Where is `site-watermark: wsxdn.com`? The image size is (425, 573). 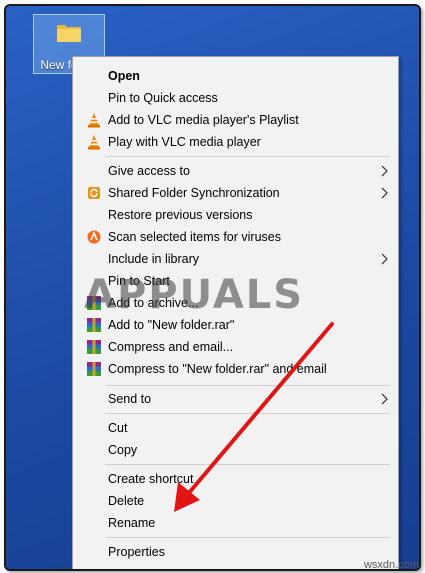
site-watermark: wsxdn.com is located at coordinates (391, 565).